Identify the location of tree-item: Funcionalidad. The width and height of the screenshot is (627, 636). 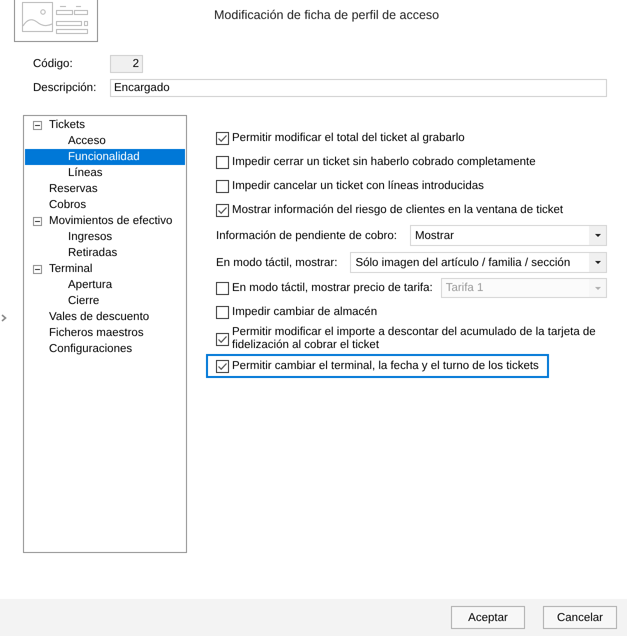
(105, 157).